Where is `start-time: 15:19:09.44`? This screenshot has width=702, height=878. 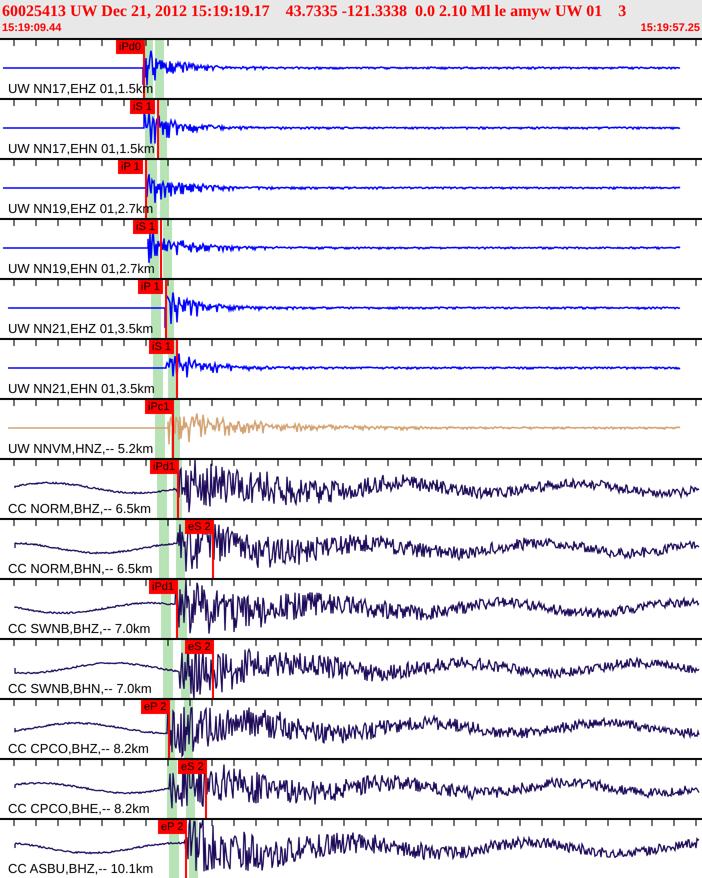 start-time: 15:19:09.44 is located at coordinates (32, 28).